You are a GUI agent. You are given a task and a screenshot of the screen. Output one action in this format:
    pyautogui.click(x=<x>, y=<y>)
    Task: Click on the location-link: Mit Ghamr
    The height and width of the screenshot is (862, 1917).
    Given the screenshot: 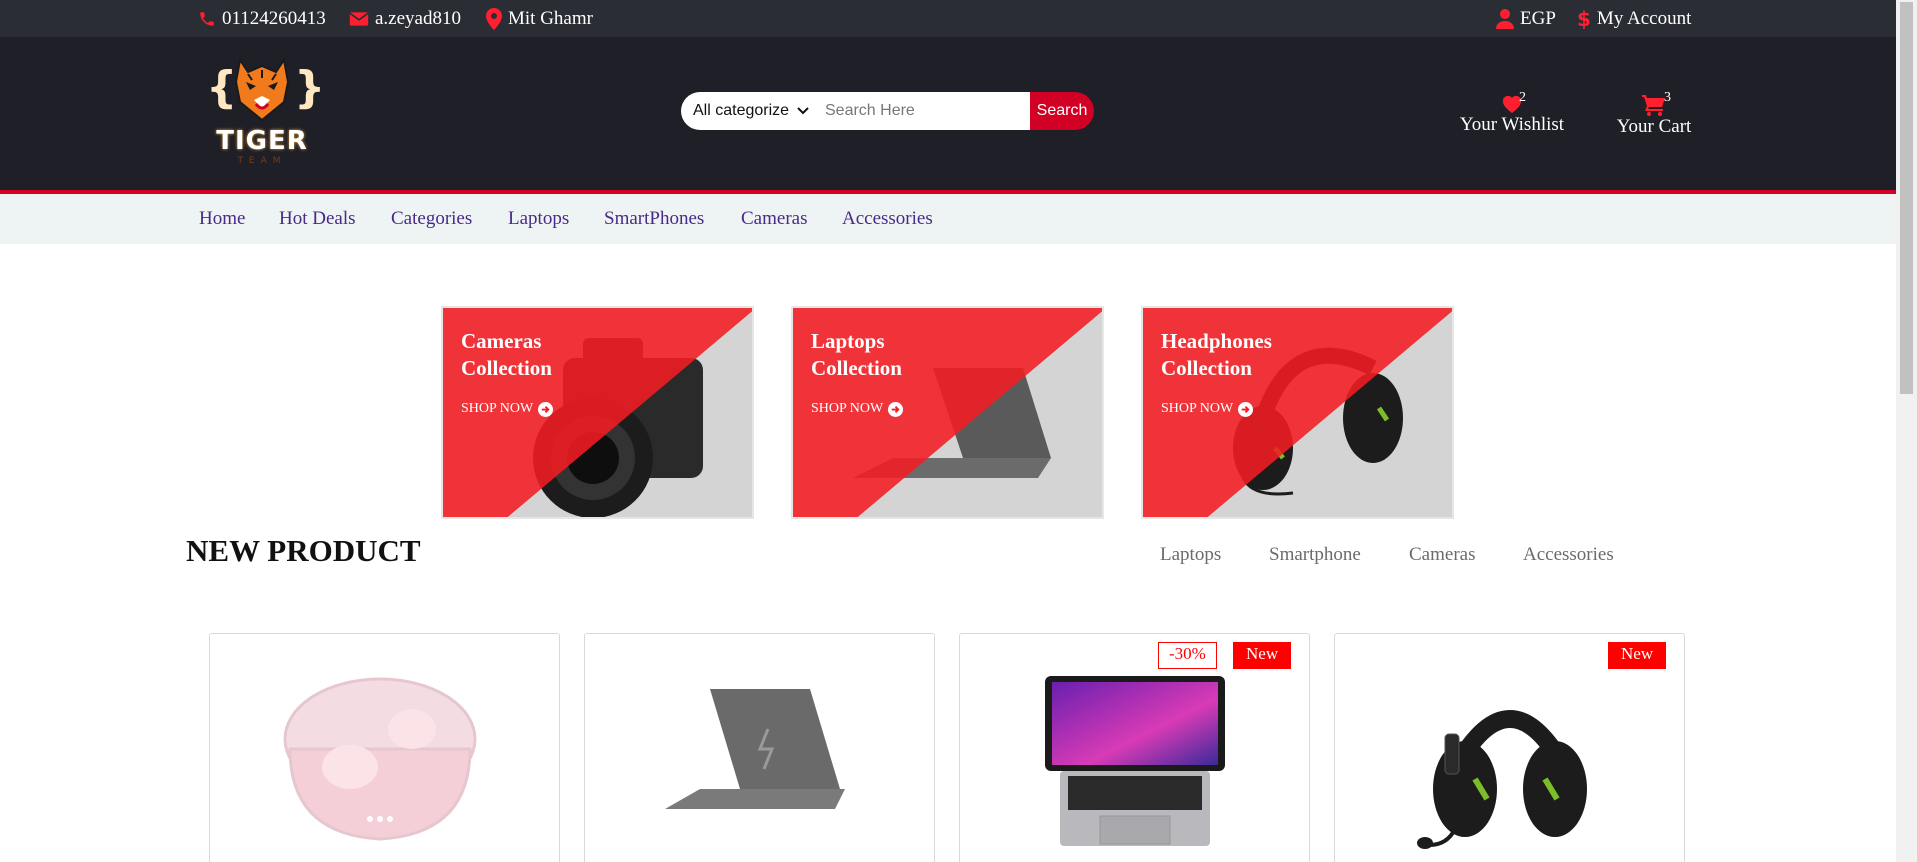 What is the action you would take?
    pyautogui.click(x=539, y=18)
    